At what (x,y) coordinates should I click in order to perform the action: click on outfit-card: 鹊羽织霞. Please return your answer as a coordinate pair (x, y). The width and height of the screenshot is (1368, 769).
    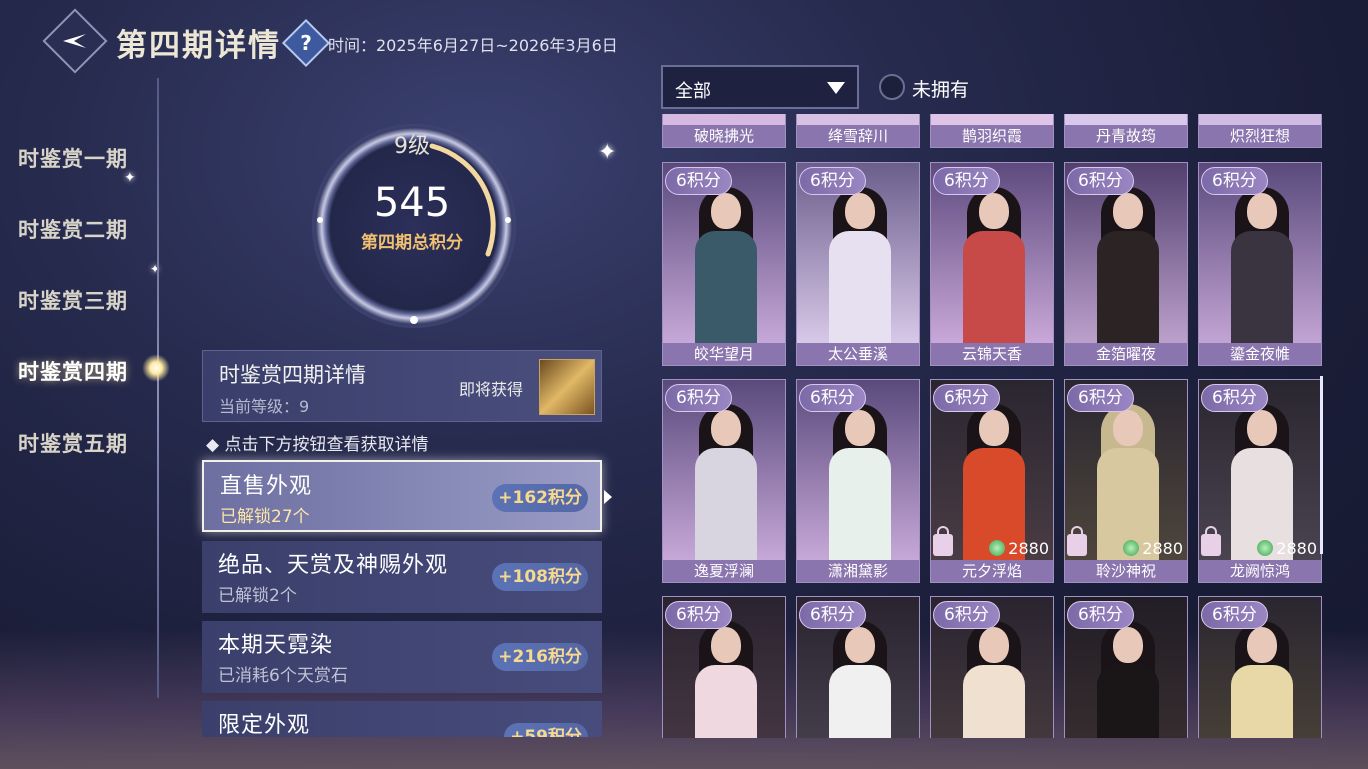
    Looking at the image, I should click on (992, 131).